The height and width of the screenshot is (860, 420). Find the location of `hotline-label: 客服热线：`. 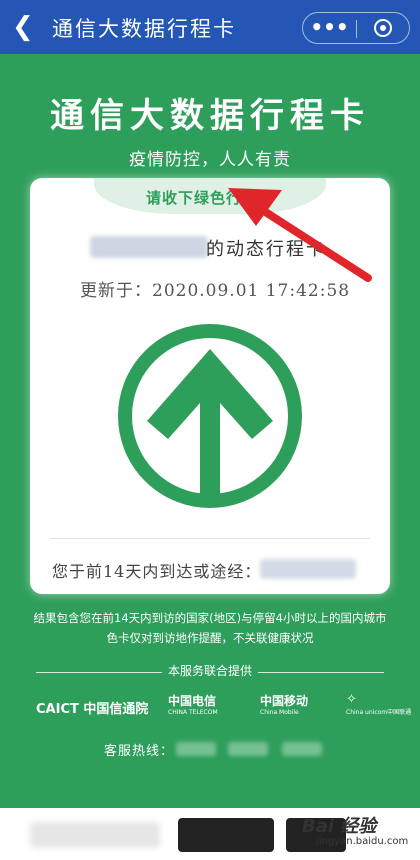

hotline-label: 客服热线： is located at coordinates (139, 751).